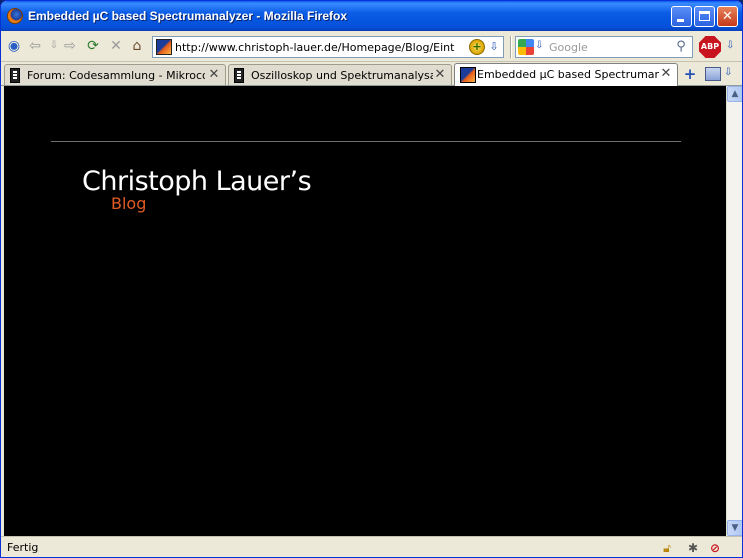  I want to click on new-tab-button: +, so click(690, 74).